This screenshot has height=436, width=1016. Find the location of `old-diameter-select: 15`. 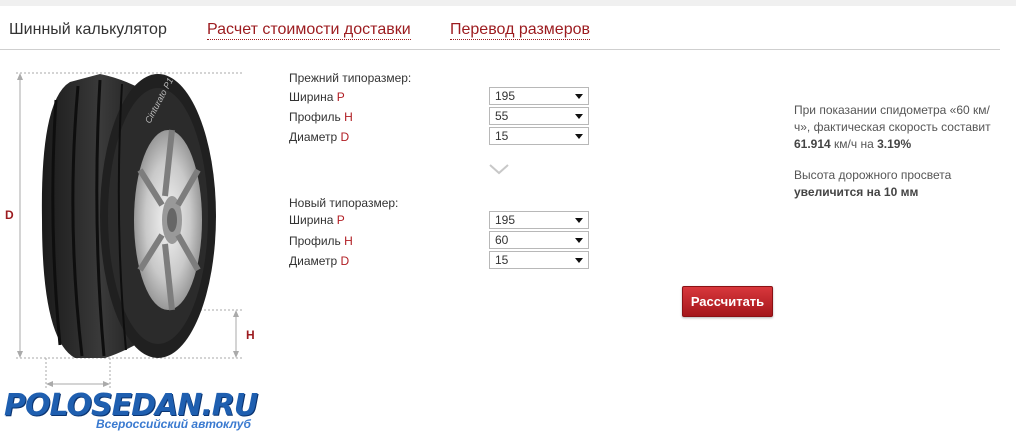

old-diameter-select: 15 is located at coordinates (539, 136).